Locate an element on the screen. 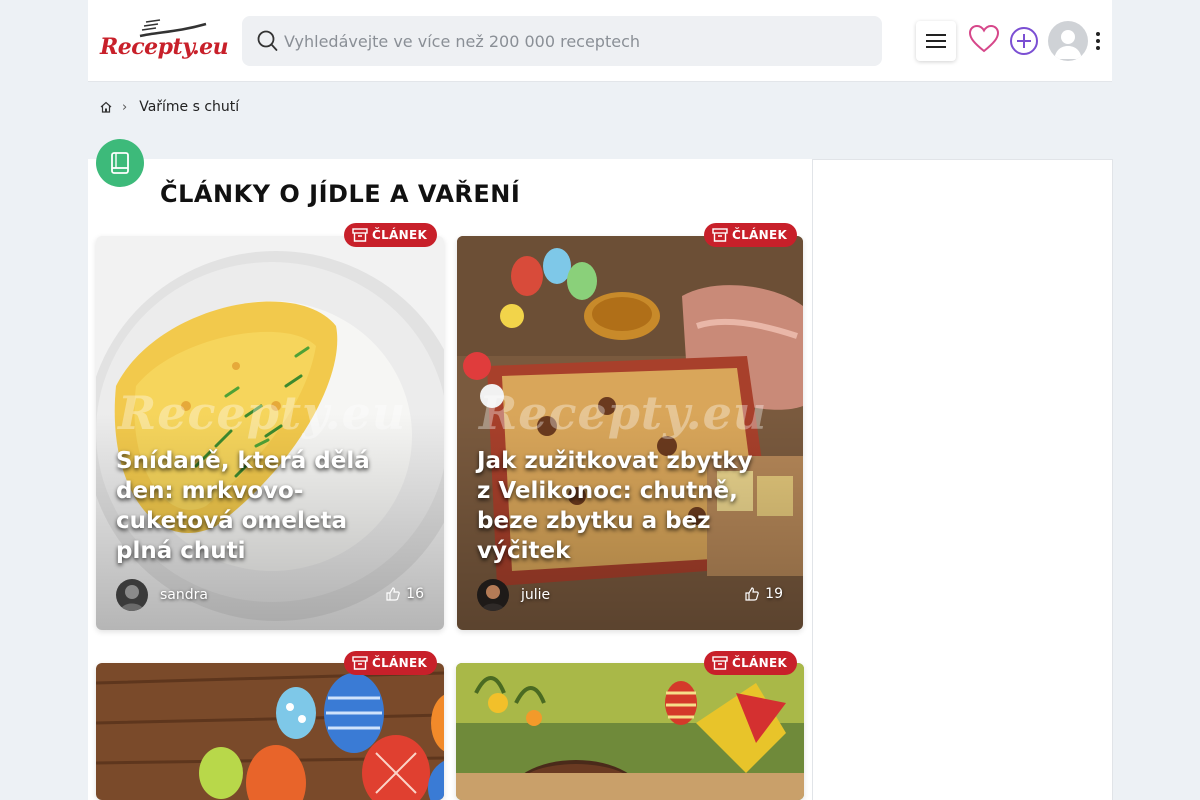 This screenshot has width=1200, height=800. easter-basket-photo is located at coordinates (630, 731).